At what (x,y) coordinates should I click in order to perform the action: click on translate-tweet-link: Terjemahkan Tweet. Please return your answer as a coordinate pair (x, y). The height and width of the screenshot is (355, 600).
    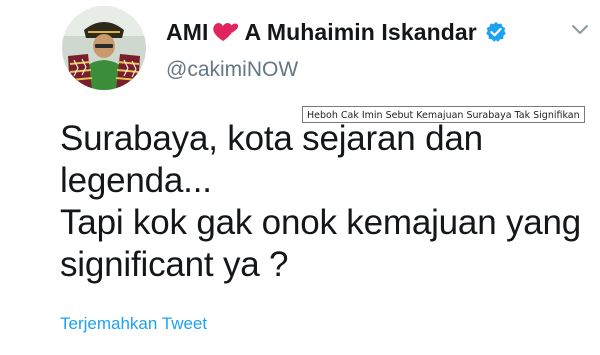
    Looking at the image, I should click on (133, 324).